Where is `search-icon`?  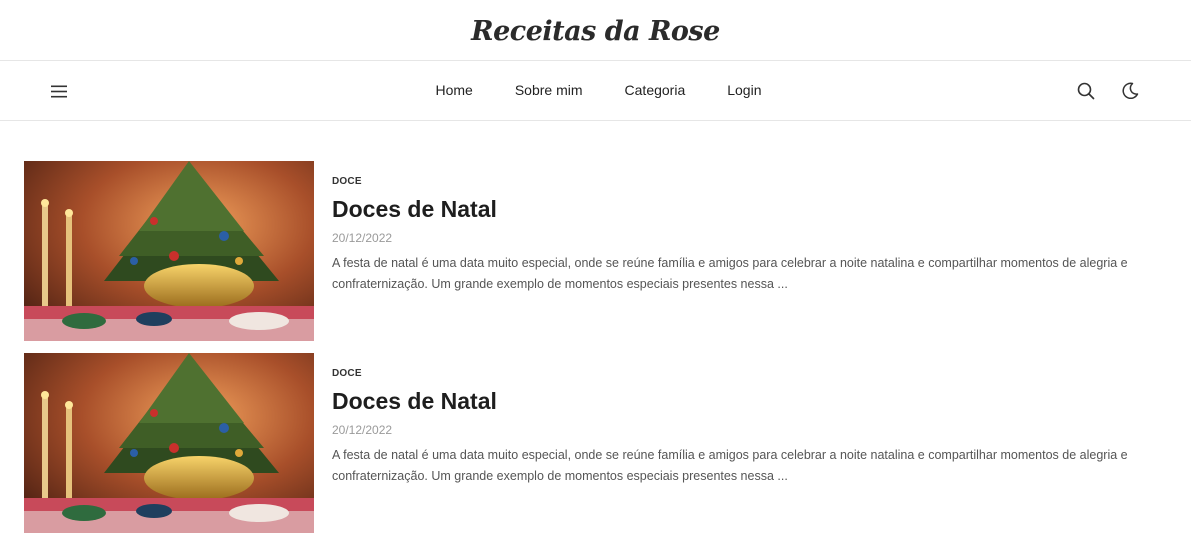
search-icon is located at coordinates (1086, 91).